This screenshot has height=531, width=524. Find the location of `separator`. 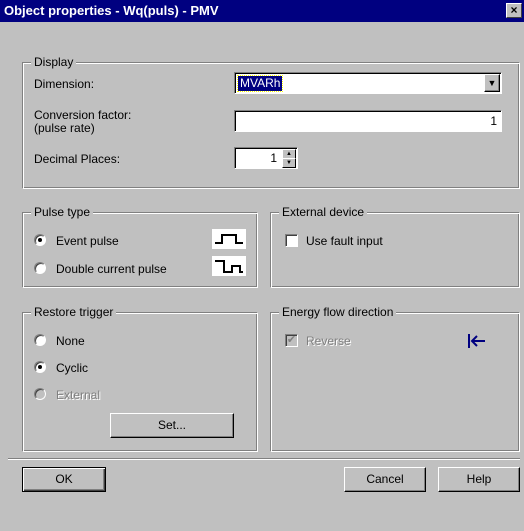

separator is located at coordinates (264, 459).